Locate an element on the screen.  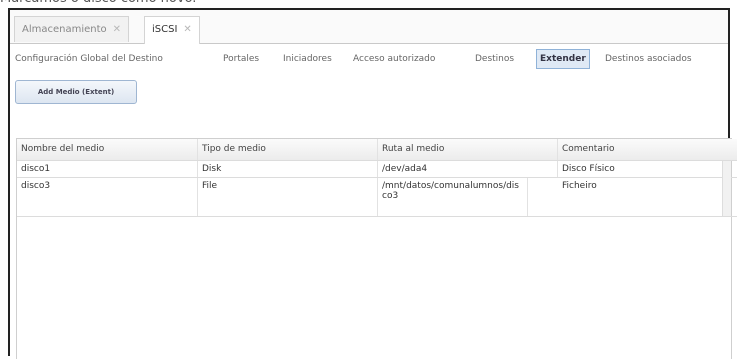
vertical-scrollbar is located at coordinates (726, 188).